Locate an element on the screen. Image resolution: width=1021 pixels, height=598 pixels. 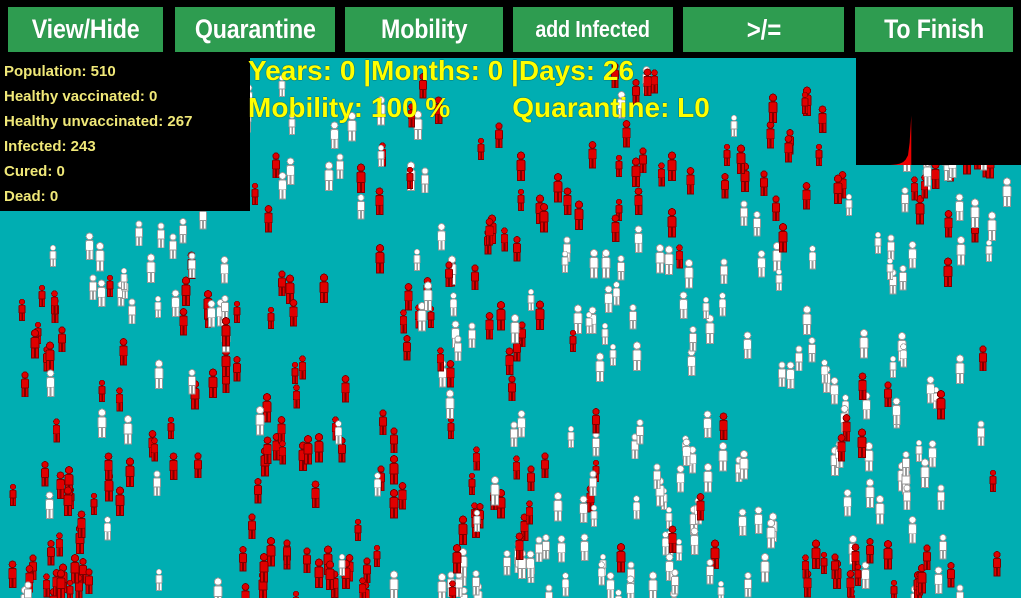
view-hide-button: View/Hide is located at coordinates (85, 29).